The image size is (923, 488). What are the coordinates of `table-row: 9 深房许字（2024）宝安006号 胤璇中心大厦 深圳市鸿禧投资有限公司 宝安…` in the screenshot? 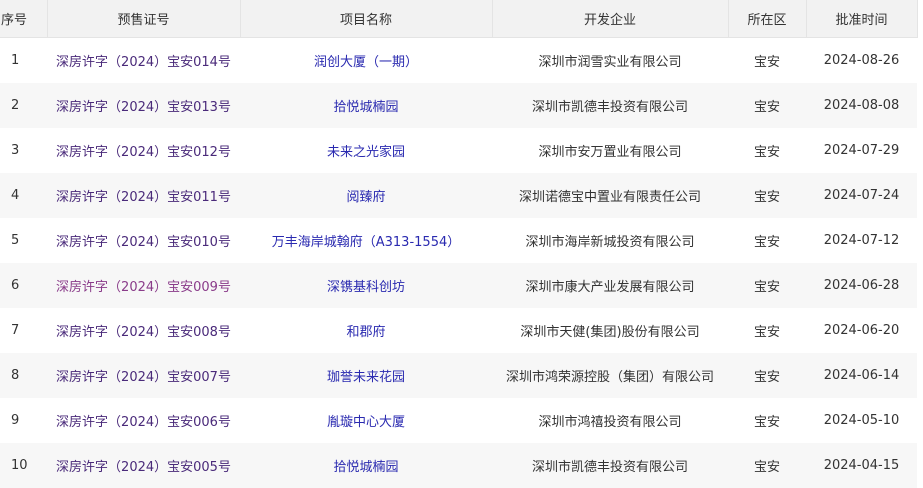 It's located at (458, 420).